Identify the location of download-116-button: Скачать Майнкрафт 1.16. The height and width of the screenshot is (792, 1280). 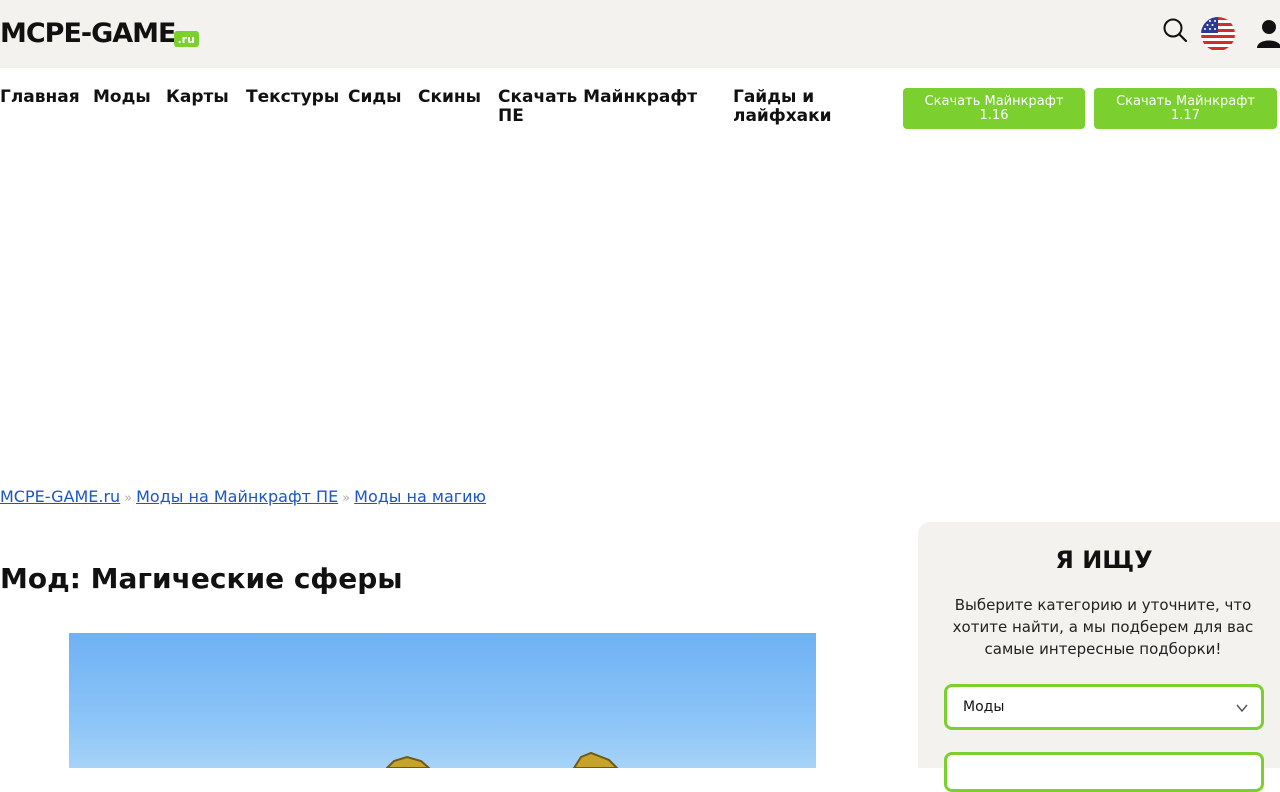
(994, 108).